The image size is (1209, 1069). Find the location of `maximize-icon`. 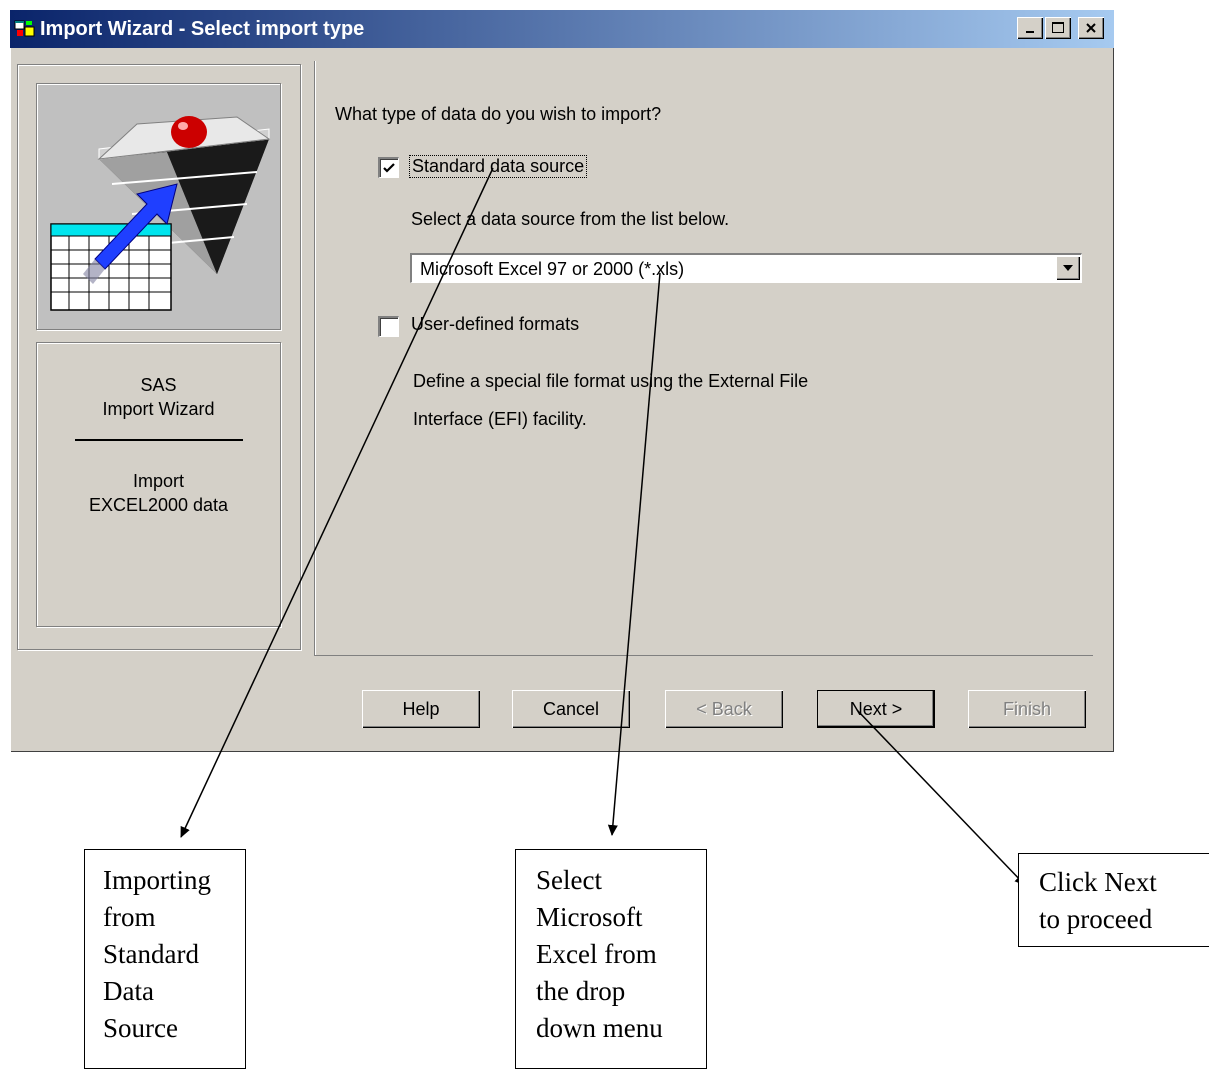

maximize-icon is located at coordinates (1058, 27).